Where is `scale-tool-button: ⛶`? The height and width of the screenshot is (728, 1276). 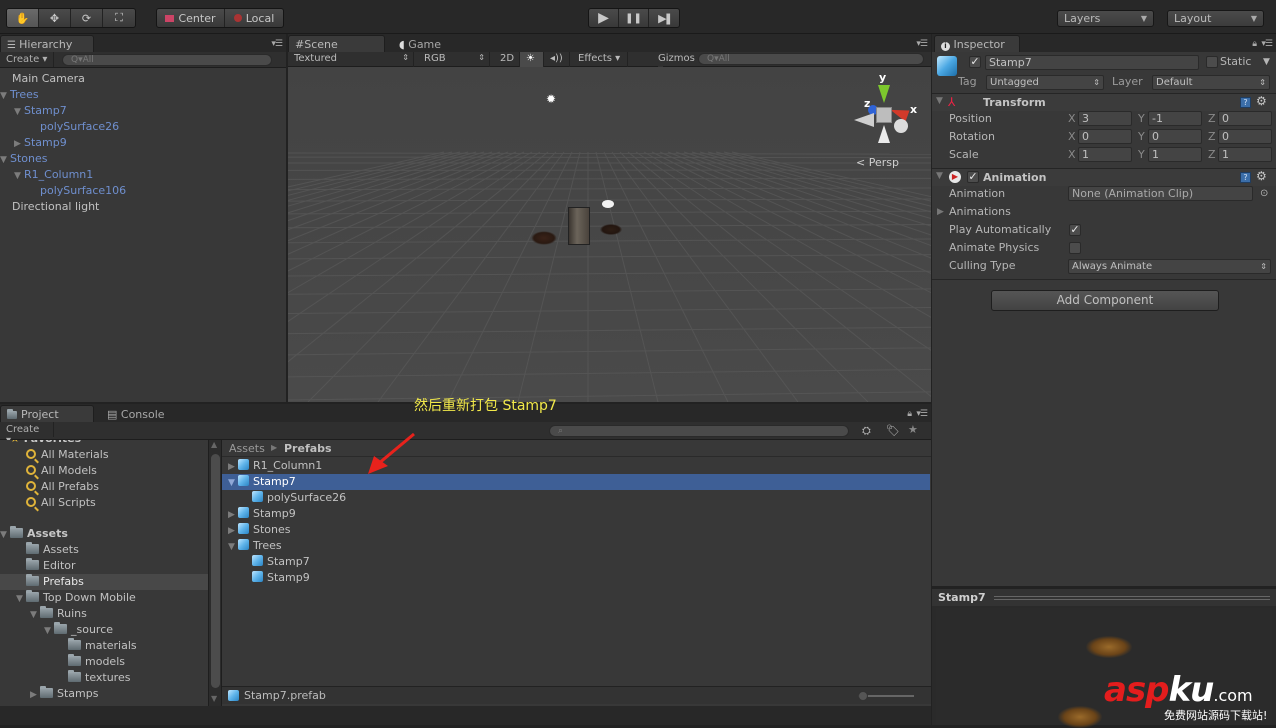 scale-tool-button: ⛶ is located at coordinates (119, 18).